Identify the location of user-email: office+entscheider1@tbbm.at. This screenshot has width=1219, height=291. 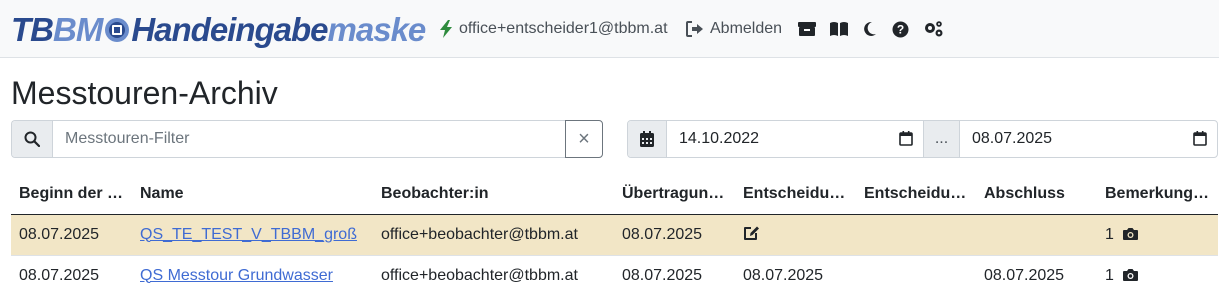
(563, 28).